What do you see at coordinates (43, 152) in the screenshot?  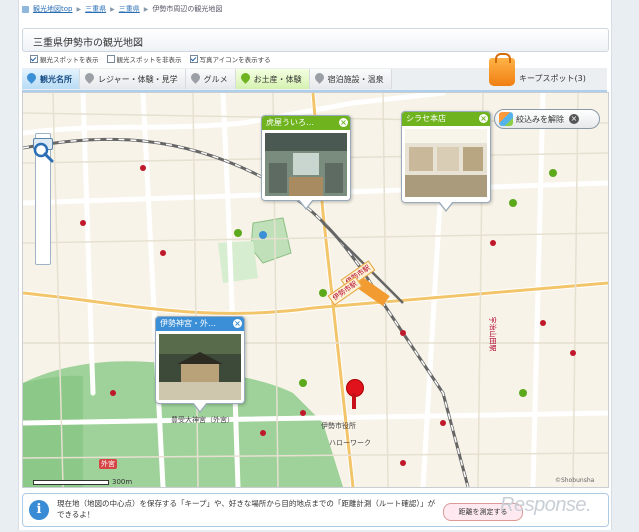 I see `magnifier-icon` at bounding box center [43, 152].